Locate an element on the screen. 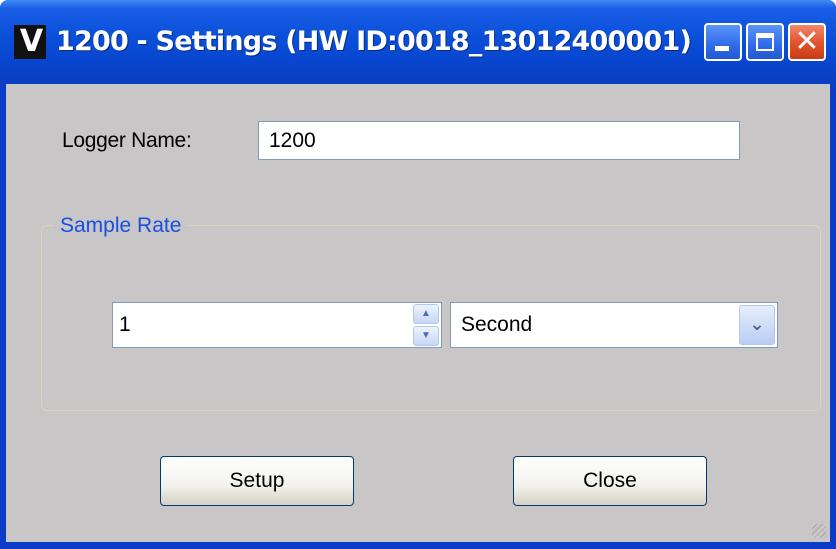 The height and width of the screenshot is (549, 836). app-icon: V is located at coordinates (30, 42).